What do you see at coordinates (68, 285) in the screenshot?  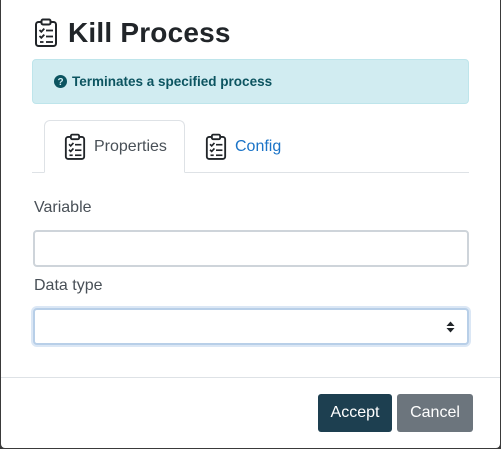 I see `data-type-label: Data type` at bounding box center [68, 285].